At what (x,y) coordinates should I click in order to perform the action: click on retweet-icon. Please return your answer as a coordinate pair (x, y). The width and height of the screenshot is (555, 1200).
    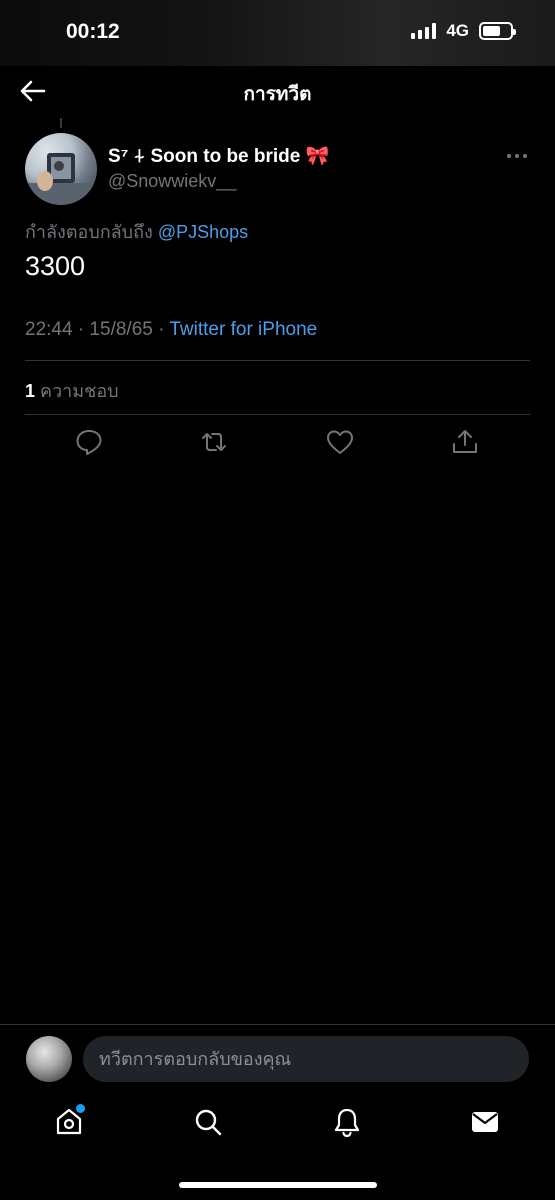
    Looking at the image, I should click on (214, 442).